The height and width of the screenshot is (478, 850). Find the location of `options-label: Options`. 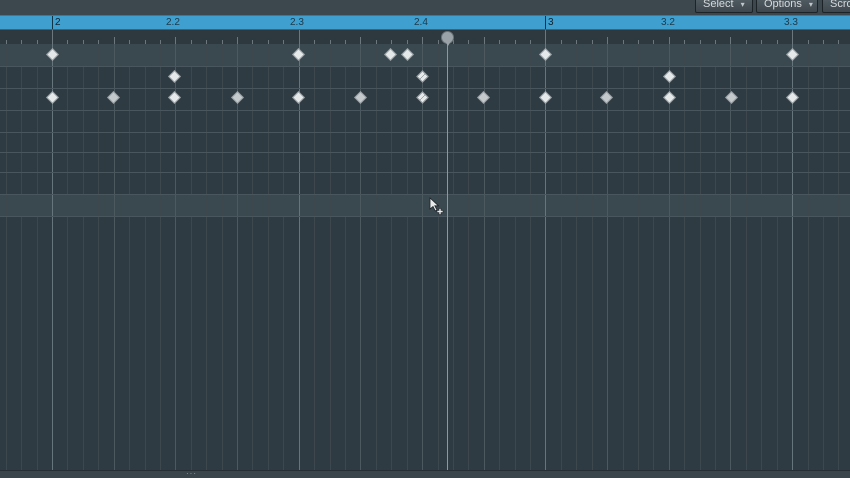

options-label: Options is located at coordinates (783, 5).